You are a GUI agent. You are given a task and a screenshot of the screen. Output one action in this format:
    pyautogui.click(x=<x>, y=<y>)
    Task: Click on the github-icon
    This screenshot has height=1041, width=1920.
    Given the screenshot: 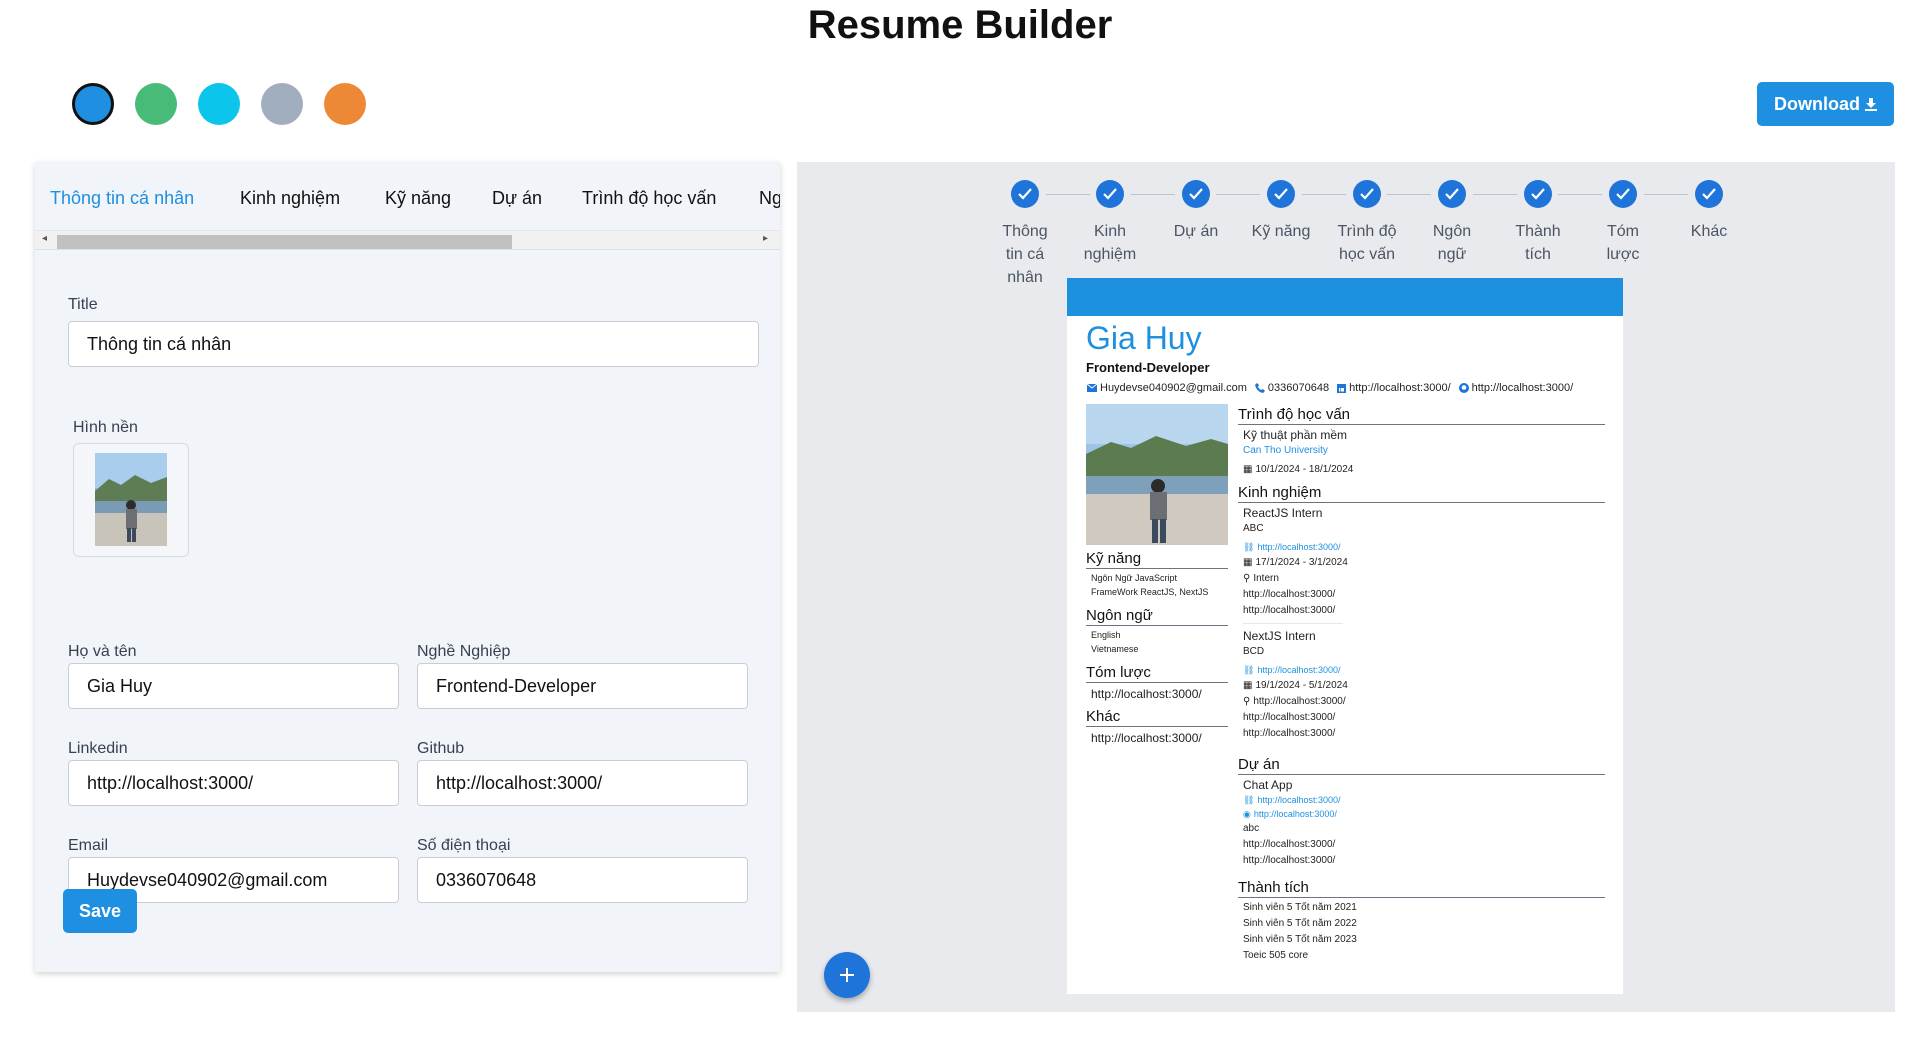 What is the action you would take?
    pyautogui.click(x=1463, y=388)
    